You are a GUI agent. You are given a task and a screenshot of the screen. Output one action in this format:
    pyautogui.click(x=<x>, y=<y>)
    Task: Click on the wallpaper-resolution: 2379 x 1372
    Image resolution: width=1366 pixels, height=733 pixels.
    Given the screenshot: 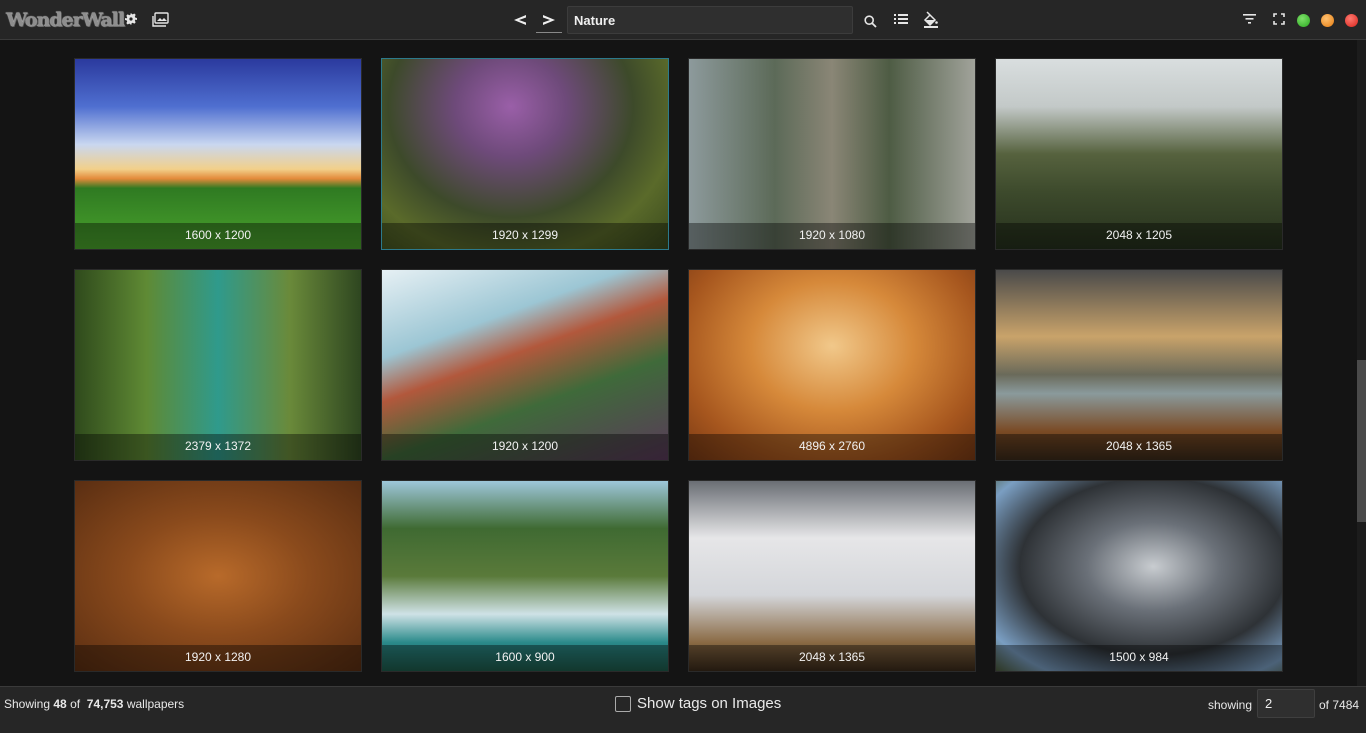 What is the action you would take?
    pyautogui.click(x=218, y=447)
    